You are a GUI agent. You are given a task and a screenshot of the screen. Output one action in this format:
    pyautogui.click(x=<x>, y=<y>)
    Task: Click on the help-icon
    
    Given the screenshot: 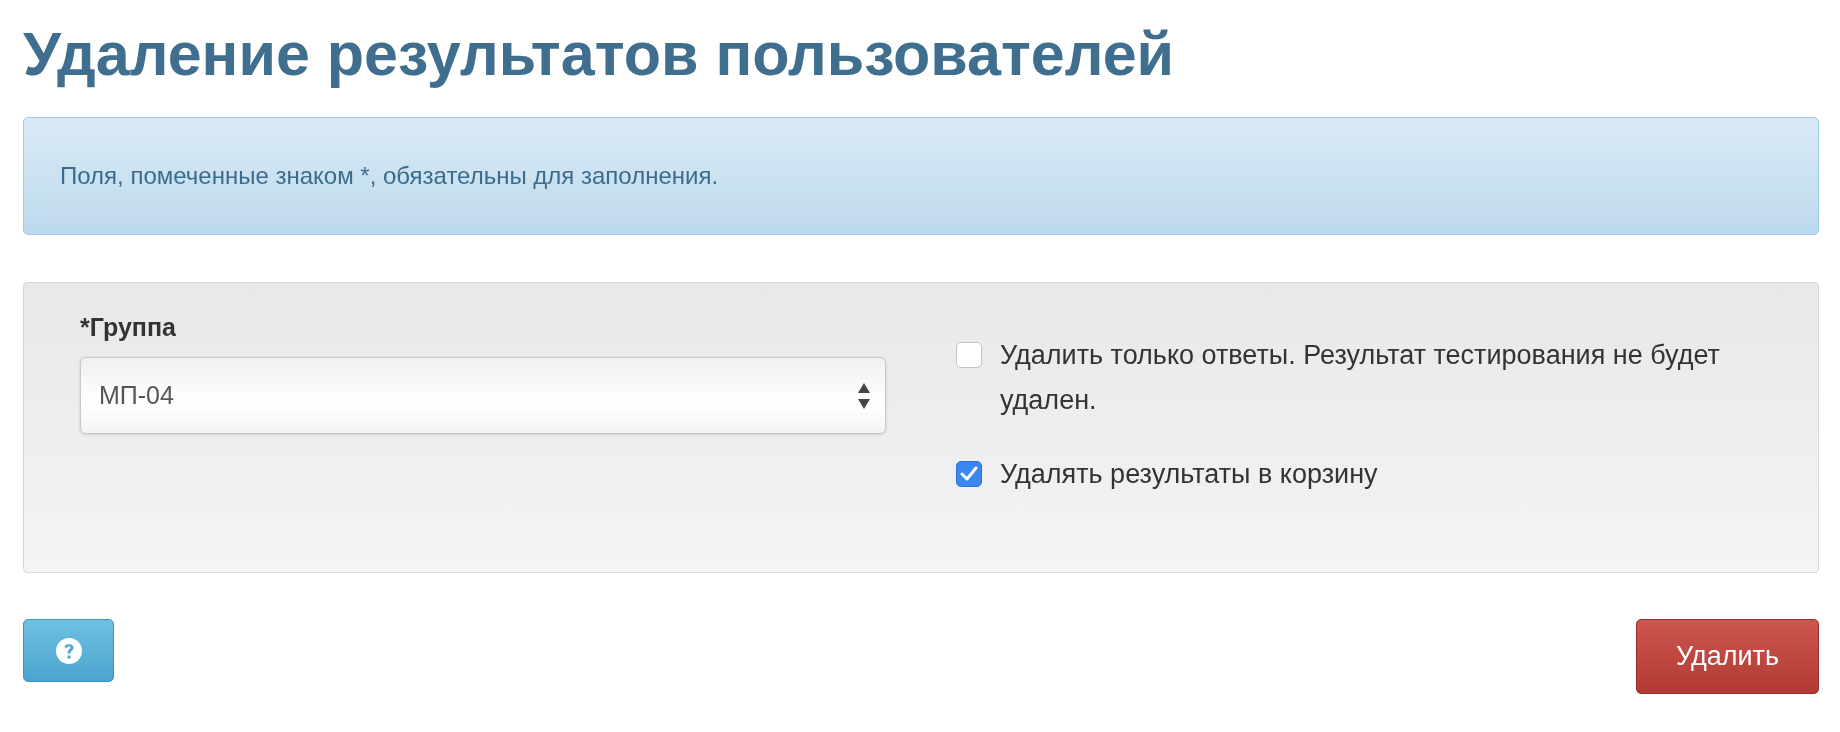 What is the action you would take?
    pyautogui.click(x=68, y=650)
    